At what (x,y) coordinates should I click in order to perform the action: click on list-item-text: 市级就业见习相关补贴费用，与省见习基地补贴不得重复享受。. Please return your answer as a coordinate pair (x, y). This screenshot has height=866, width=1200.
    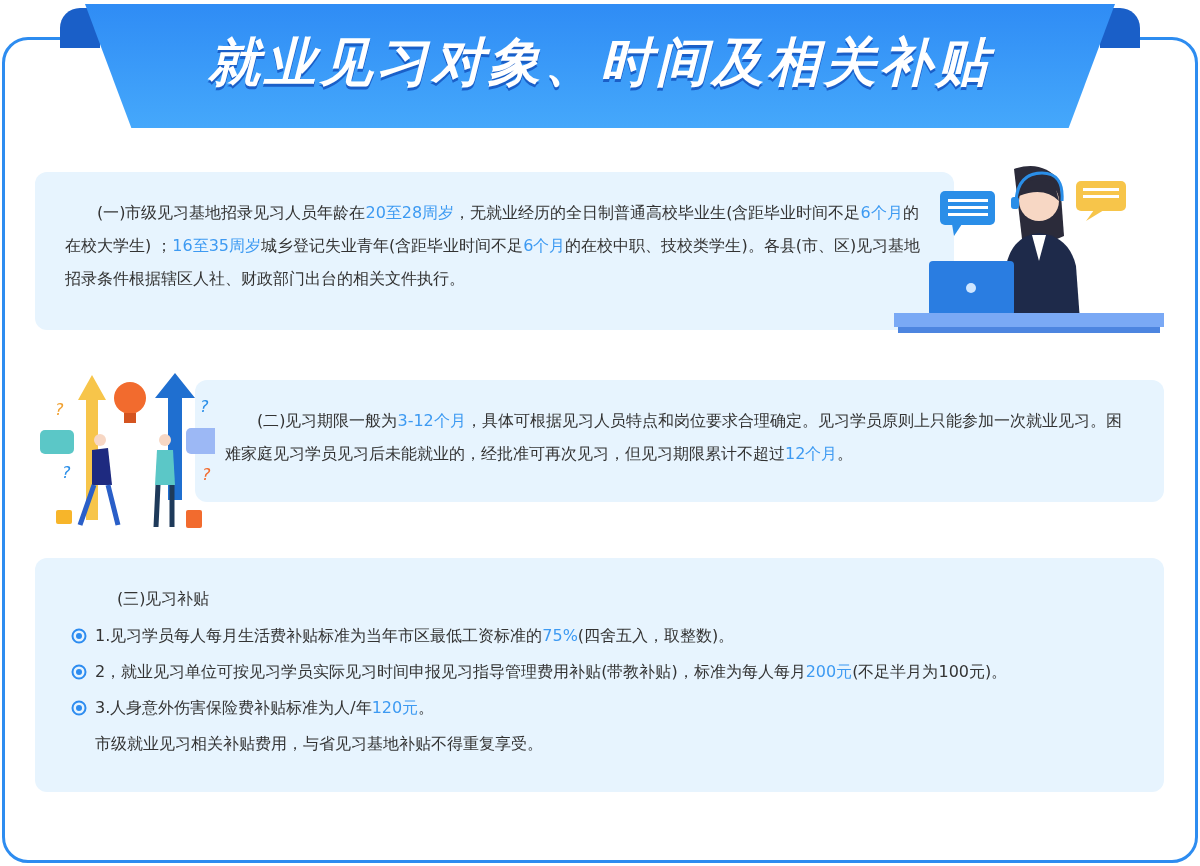
    Looking at the image, I should click on (319, 744).